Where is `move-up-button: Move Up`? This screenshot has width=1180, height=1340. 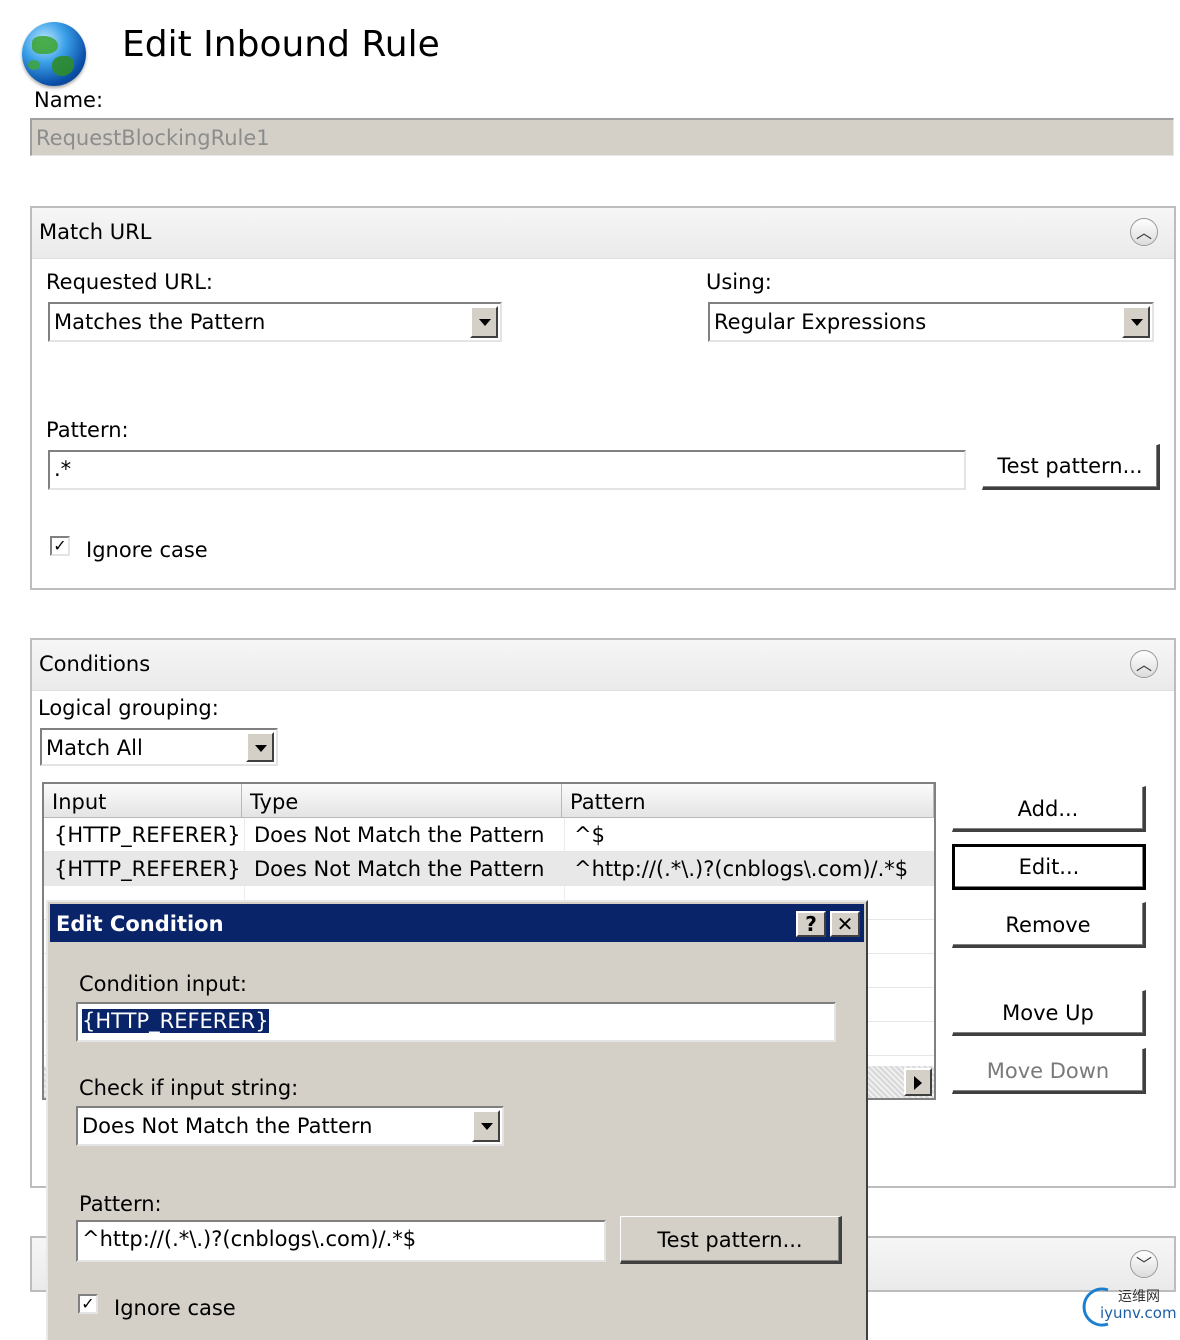 move-up-button: Move Up is located at coordinates (1049, 1013).